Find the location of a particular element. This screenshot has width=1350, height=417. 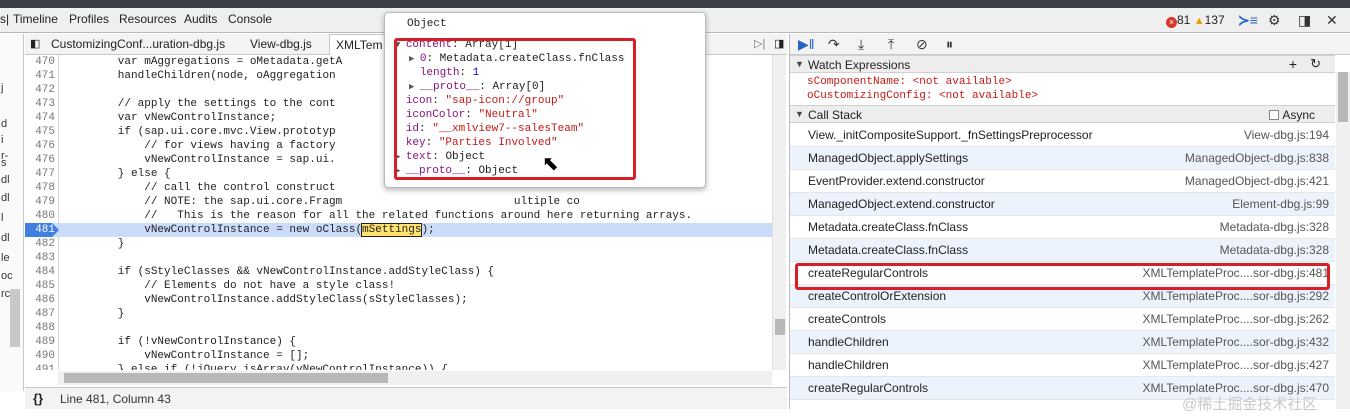

frame-location: XMLTemplateProc....sor-dbg.js:432 is located at coordinates (1235, 342).